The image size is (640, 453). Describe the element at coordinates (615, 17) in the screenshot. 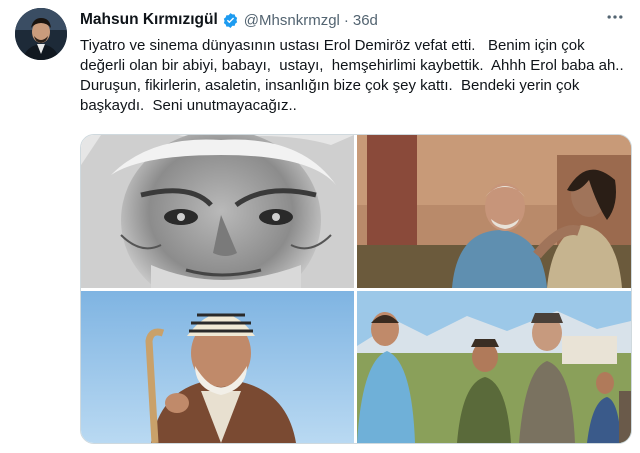

I see `more-horizontal-icon` at that location.